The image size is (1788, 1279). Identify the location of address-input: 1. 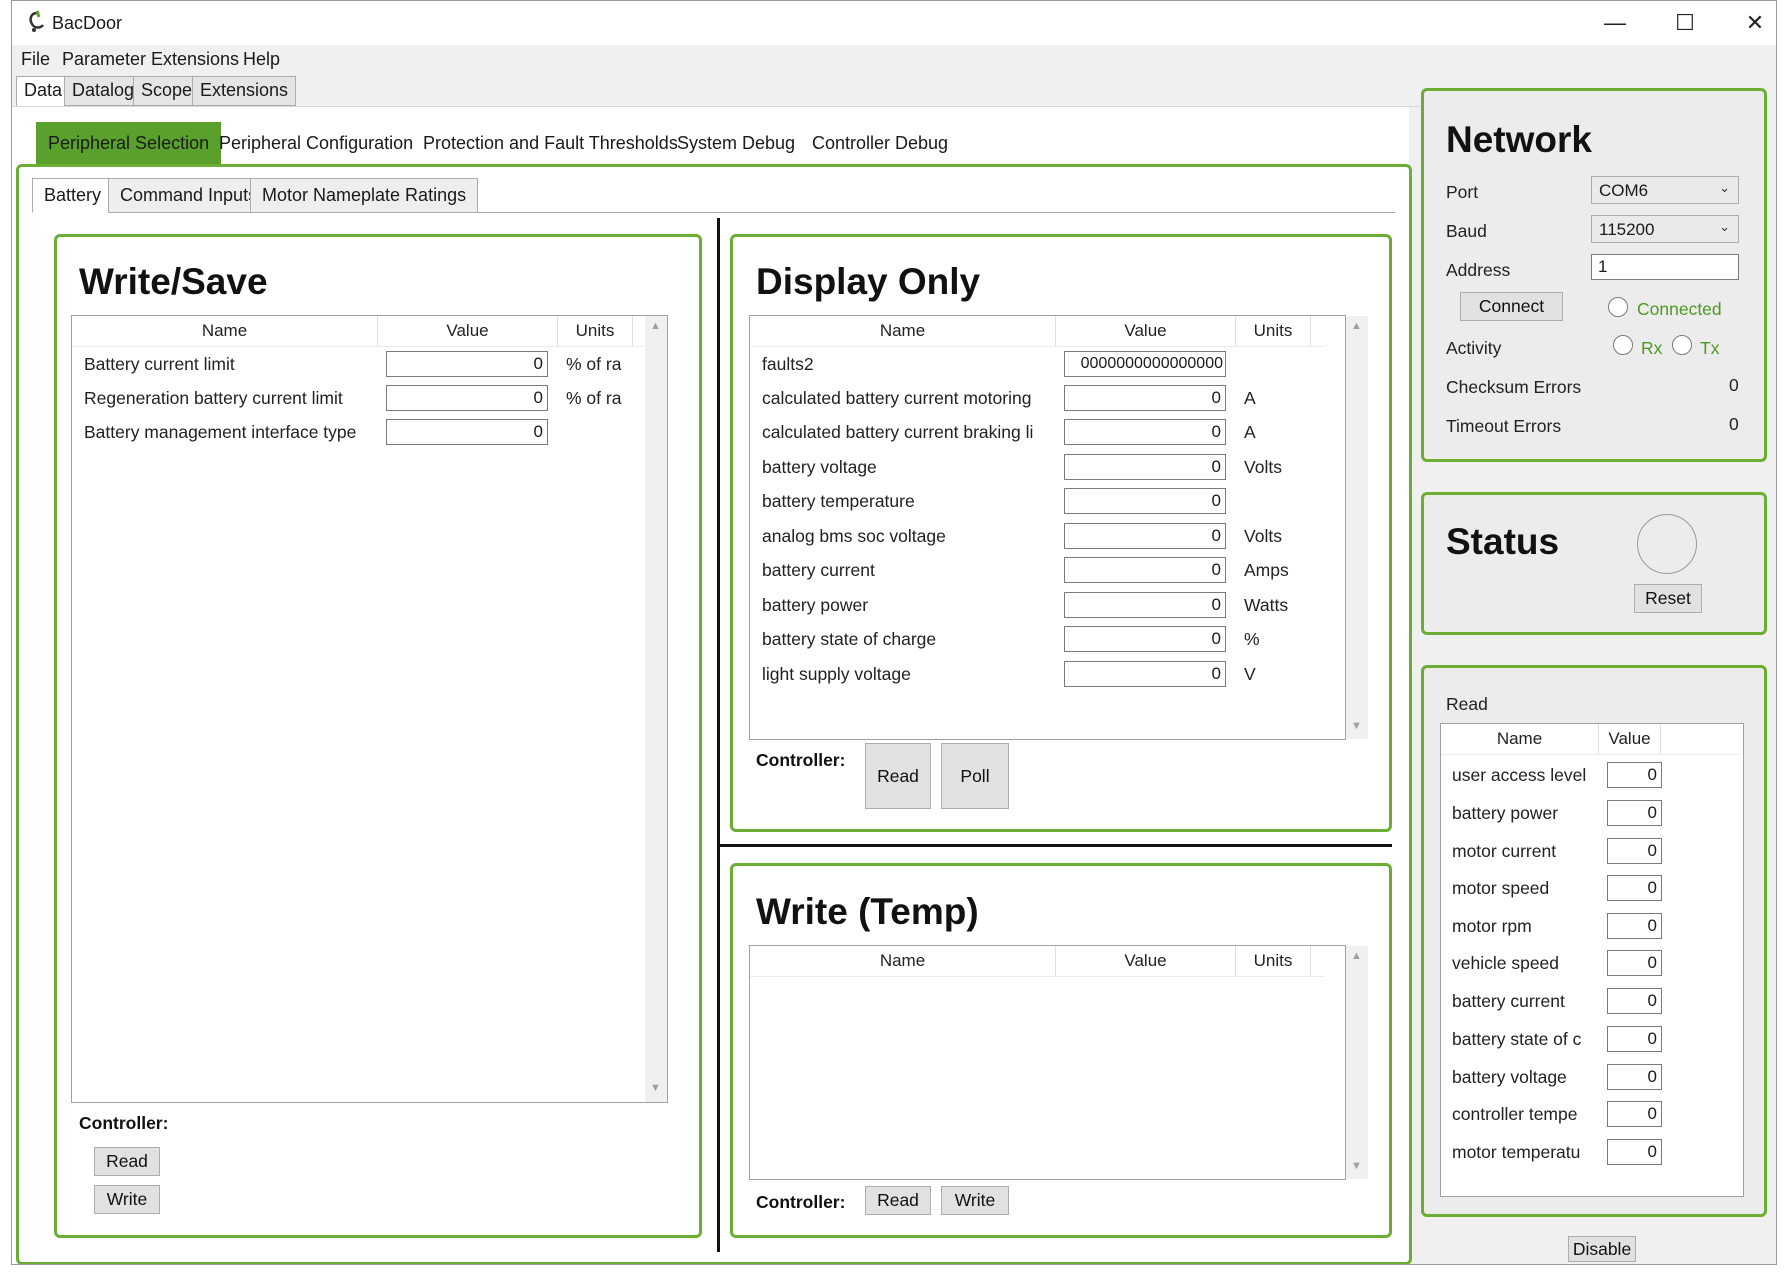
(1665, 267).